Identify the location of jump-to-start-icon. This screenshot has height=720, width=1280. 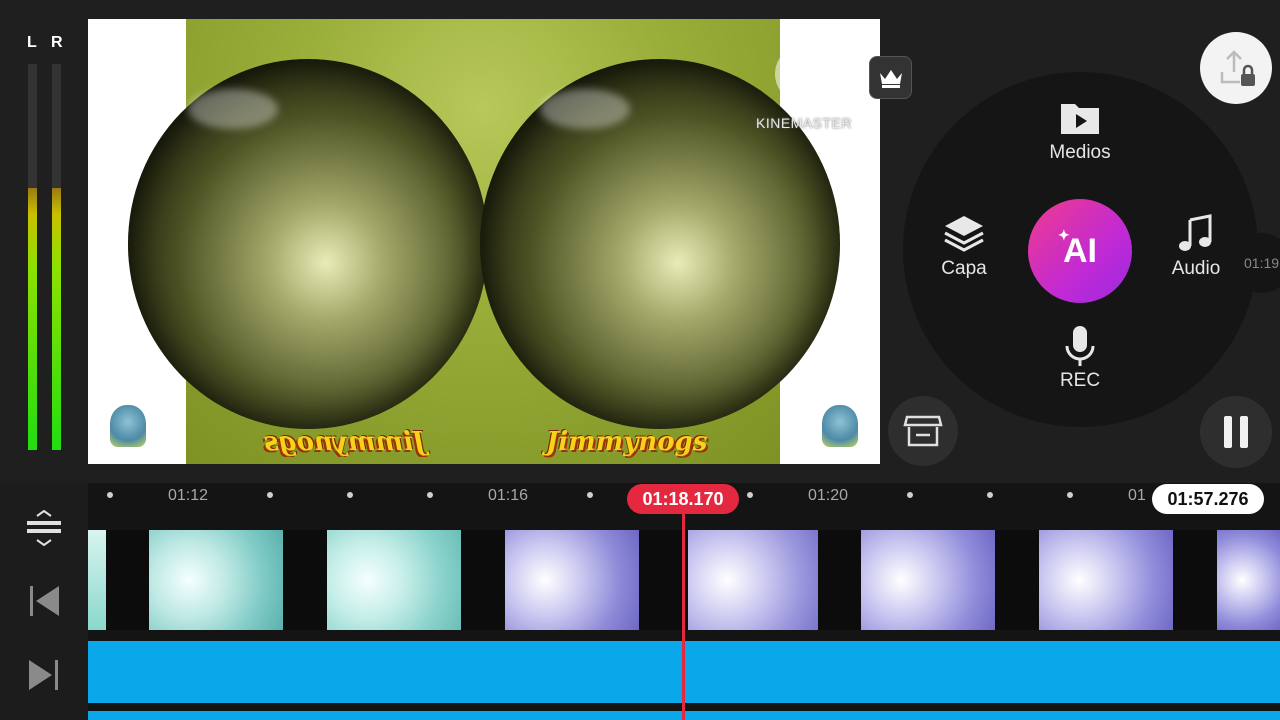
(44, 601).